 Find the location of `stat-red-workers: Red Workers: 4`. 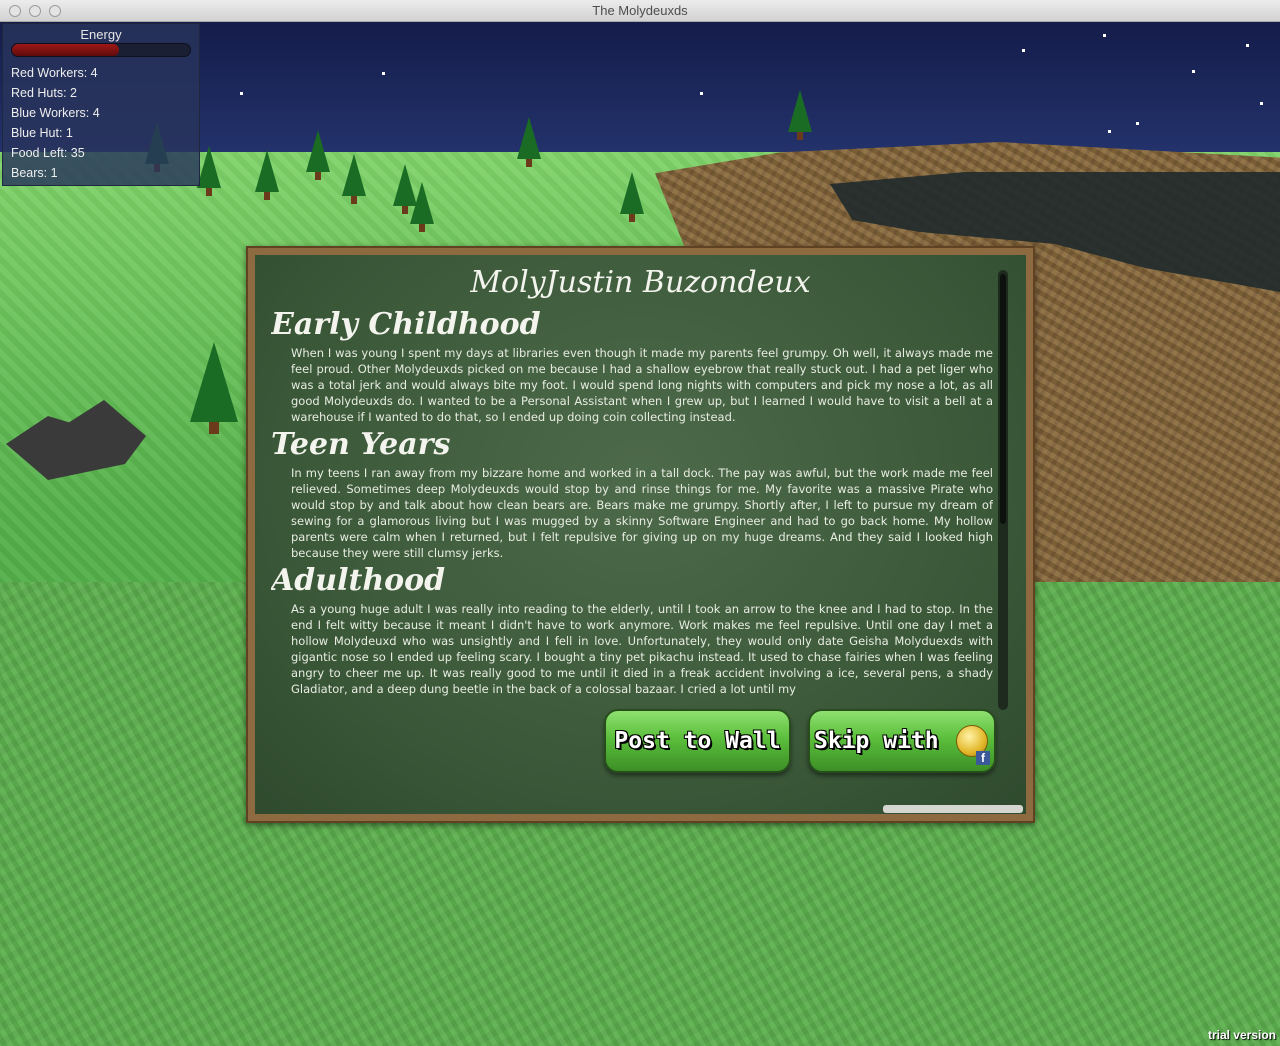

stat-red-workers: Red Workers: 4 is located at coordinates (54, 73).